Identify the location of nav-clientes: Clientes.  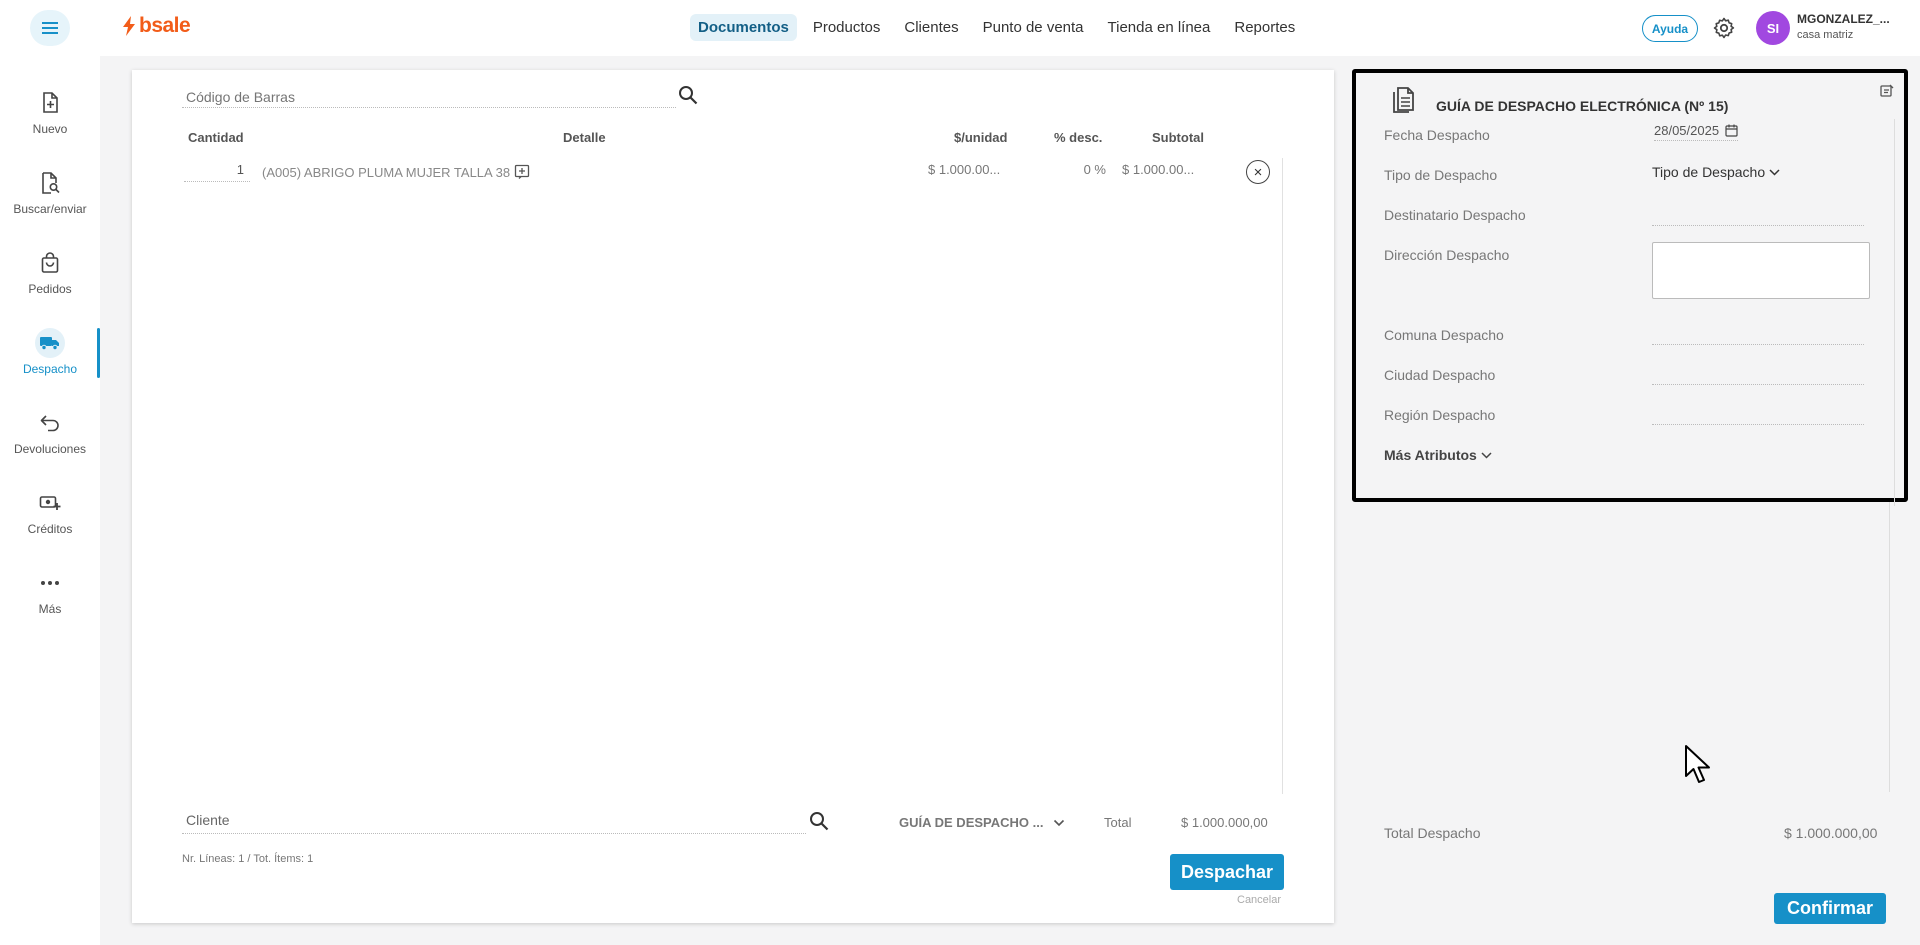
(931, 27).